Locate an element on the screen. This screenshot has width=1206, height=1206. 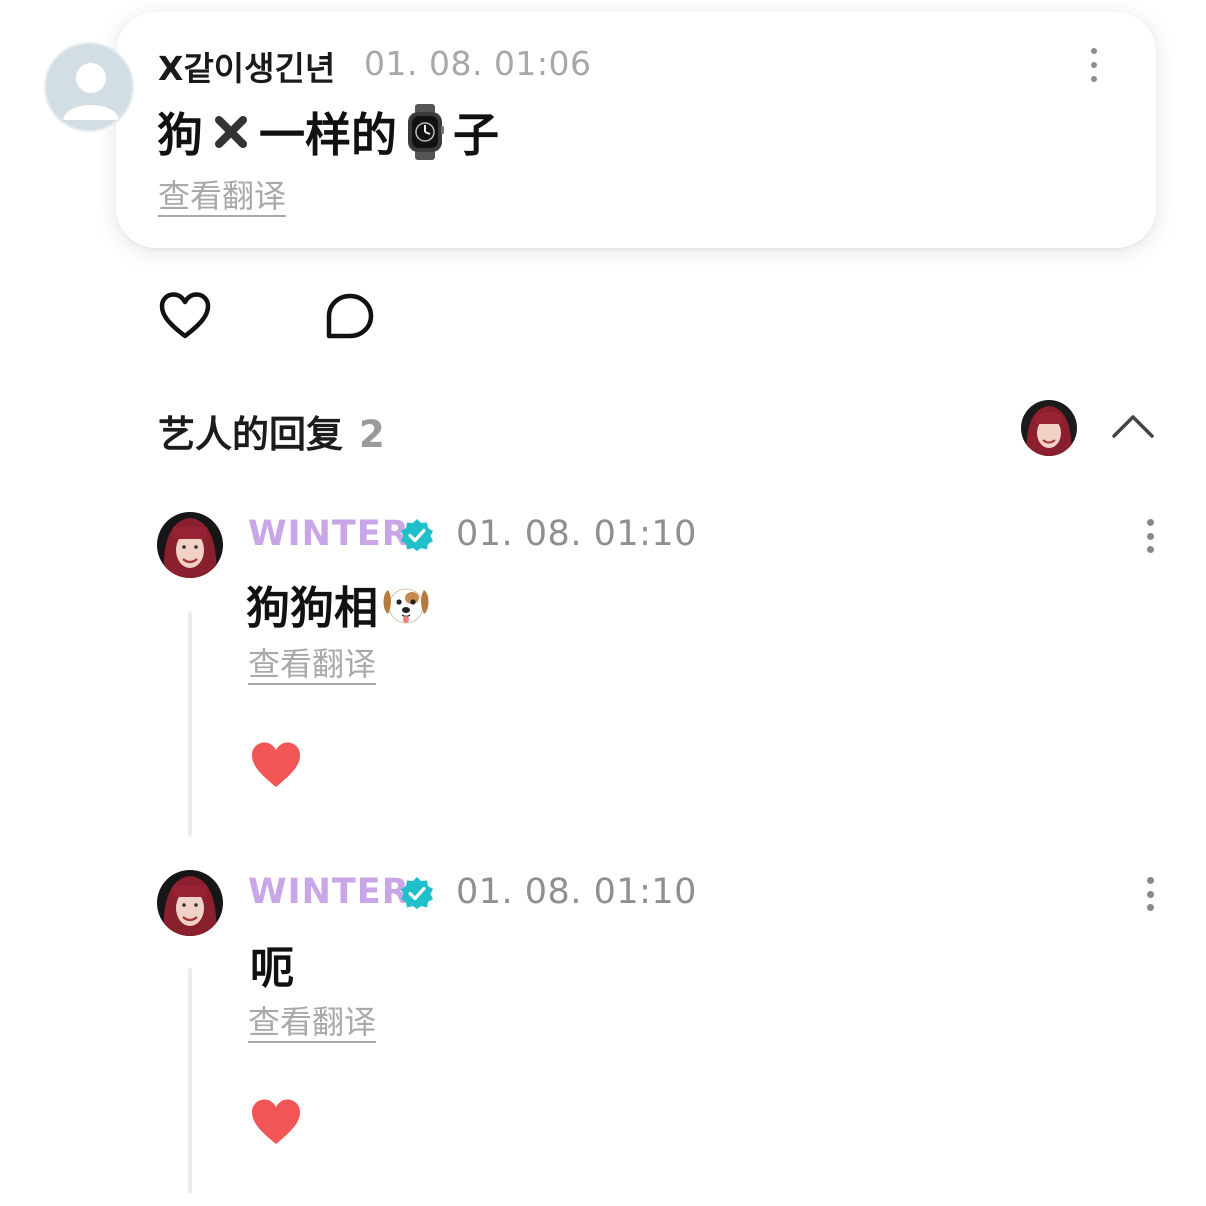
post-text-part-1: 狗 is located at coordinates (180, 135).